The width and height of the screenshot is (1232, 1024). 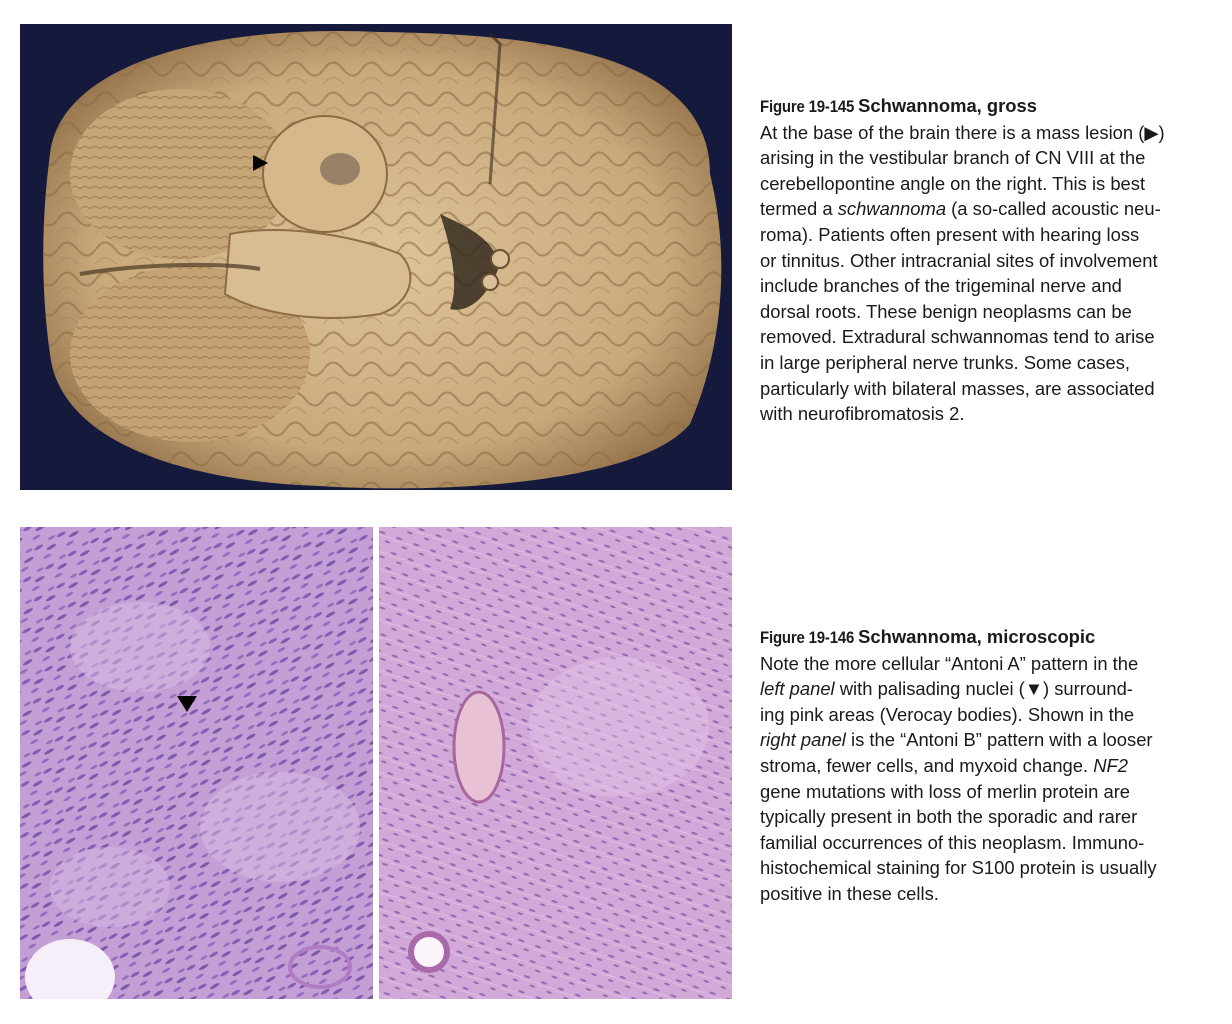 What do you see at coordinates (1110, 765) in the screenshot?
I see `italic-term: NF2` at bounding box center [1110, 765].